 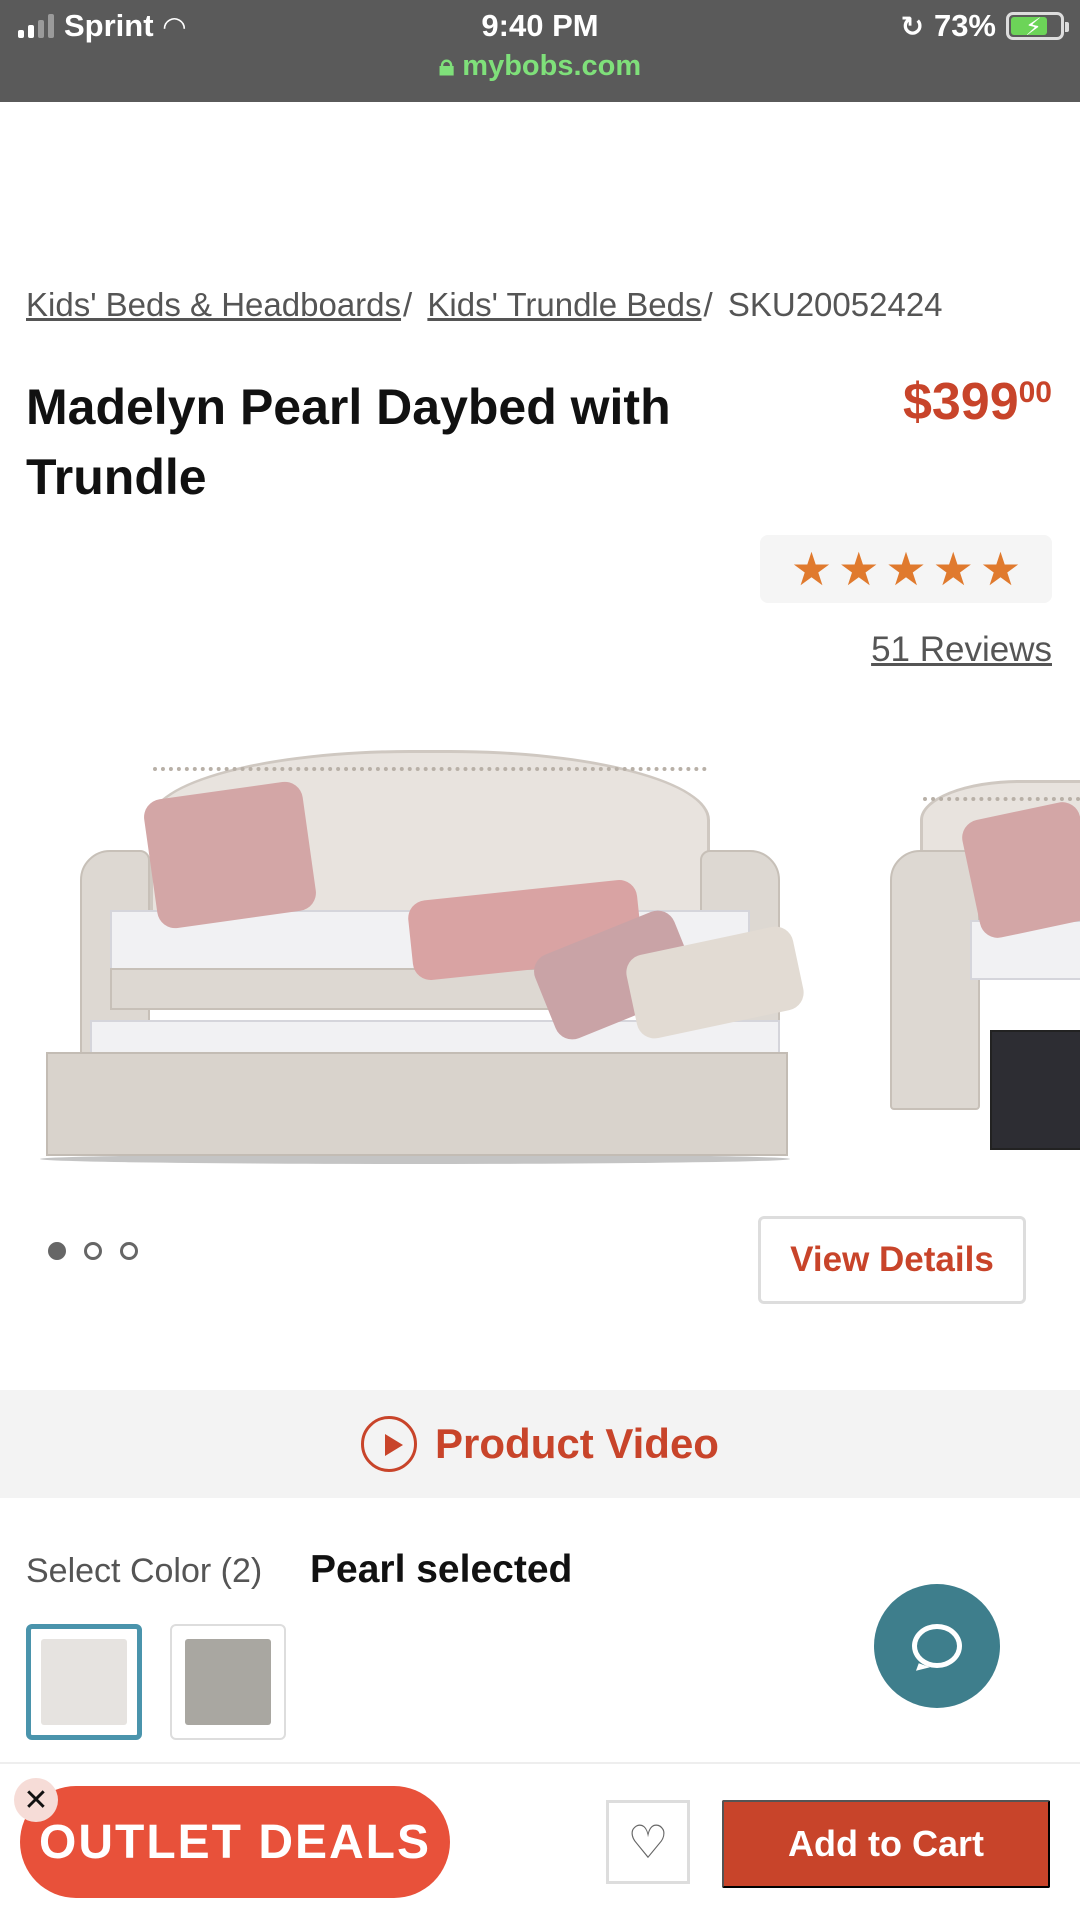 I want to click on heart-icon: ♡, so click(x=648, y=1842).